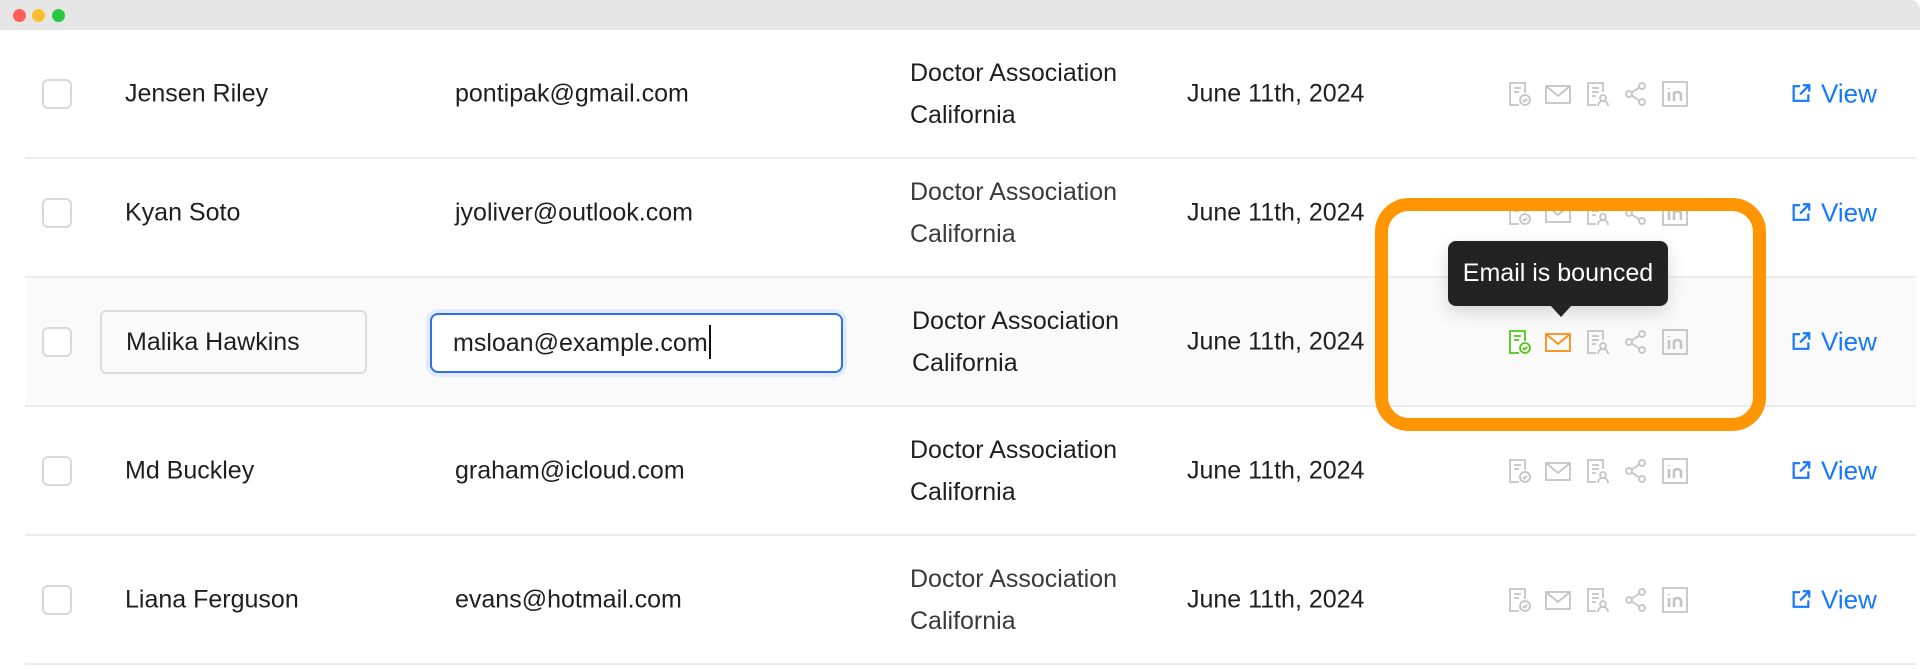  What do you see at coordinates (38, 15) in the screenshot?
I see `window-minimize-button` at bounding box center [38, 15].